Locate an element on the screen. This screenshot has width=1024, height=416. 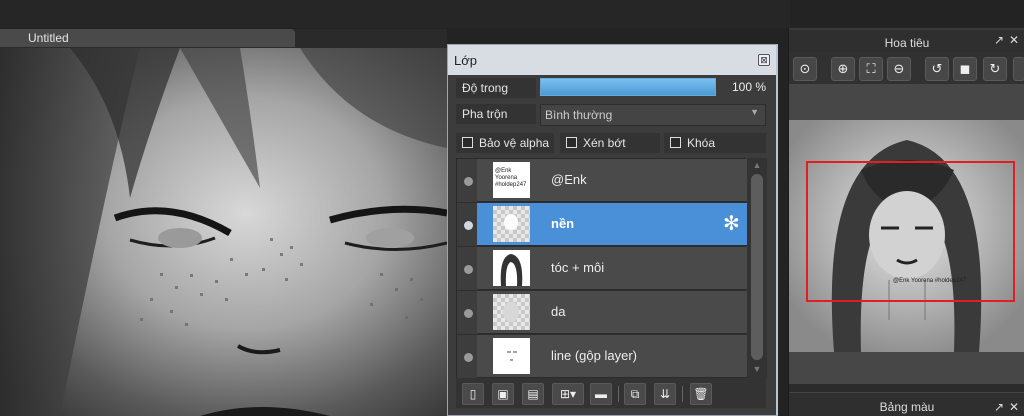
add-layer-menu-icon: ⊞▾ is located at coordinates (568, 394).